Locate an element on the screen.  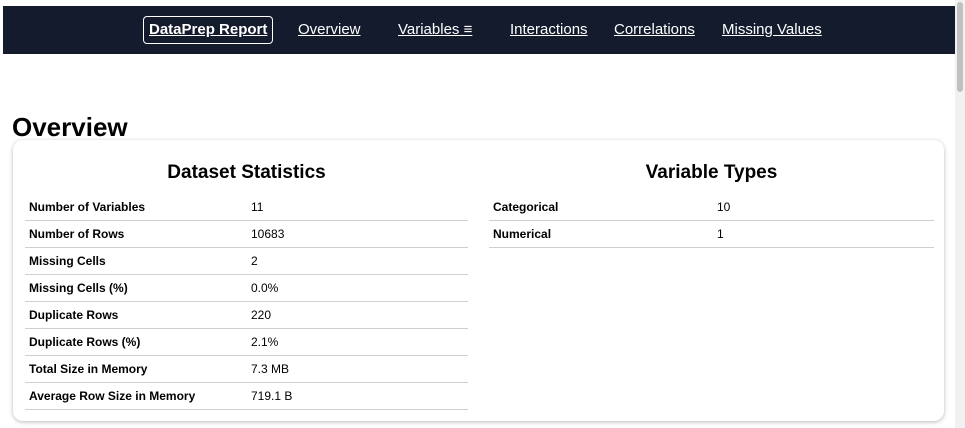
scrollbar-thumb is located at coordinates (960, 47).